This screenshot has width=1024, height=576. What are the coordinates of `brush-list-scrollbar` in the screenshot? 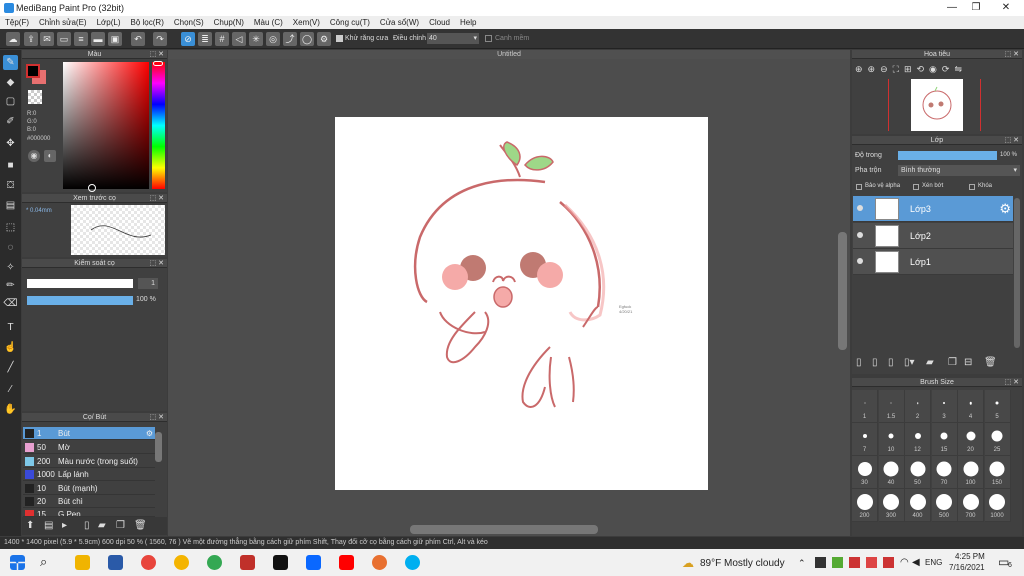 It's located at (158, 447).